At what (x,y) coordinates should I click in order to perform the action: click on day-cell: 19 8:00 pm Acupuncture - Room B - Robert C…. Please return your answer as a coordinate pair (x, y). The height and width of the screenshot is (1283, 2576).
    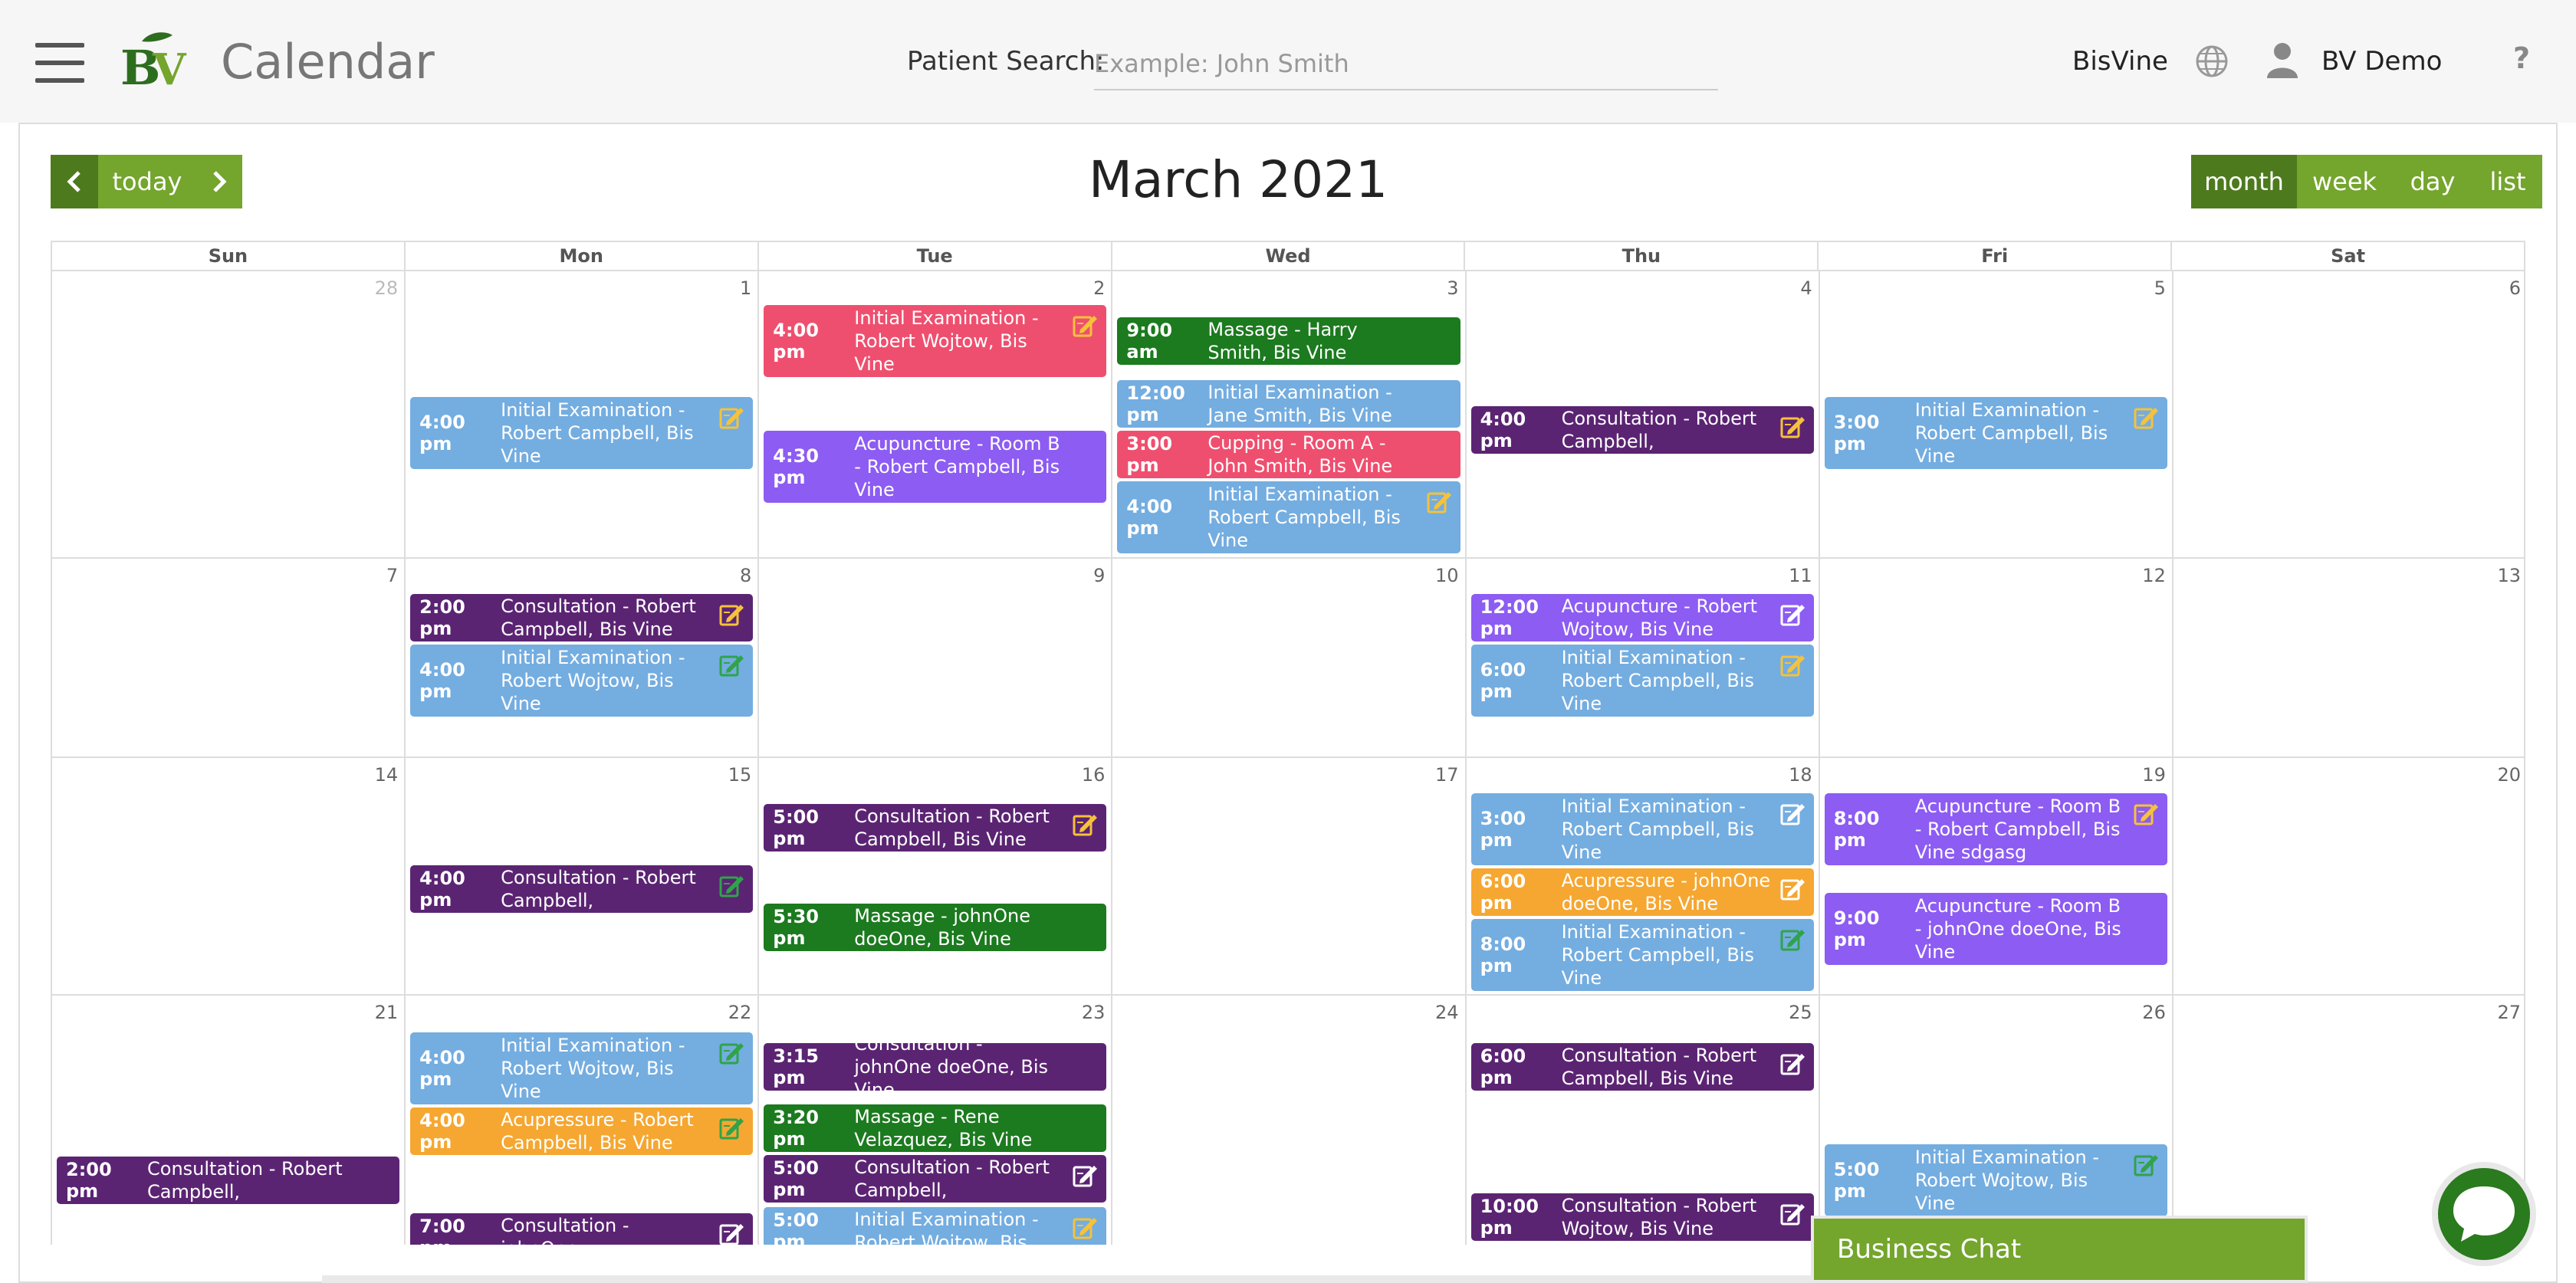
    Looking at the image, I should click on (1997, 876).